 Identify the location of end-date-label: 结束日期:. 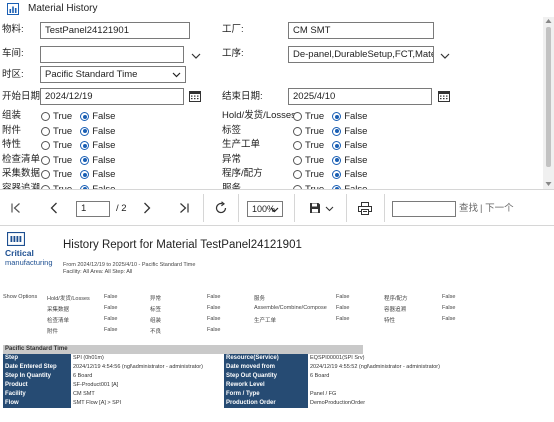
(242, 96).